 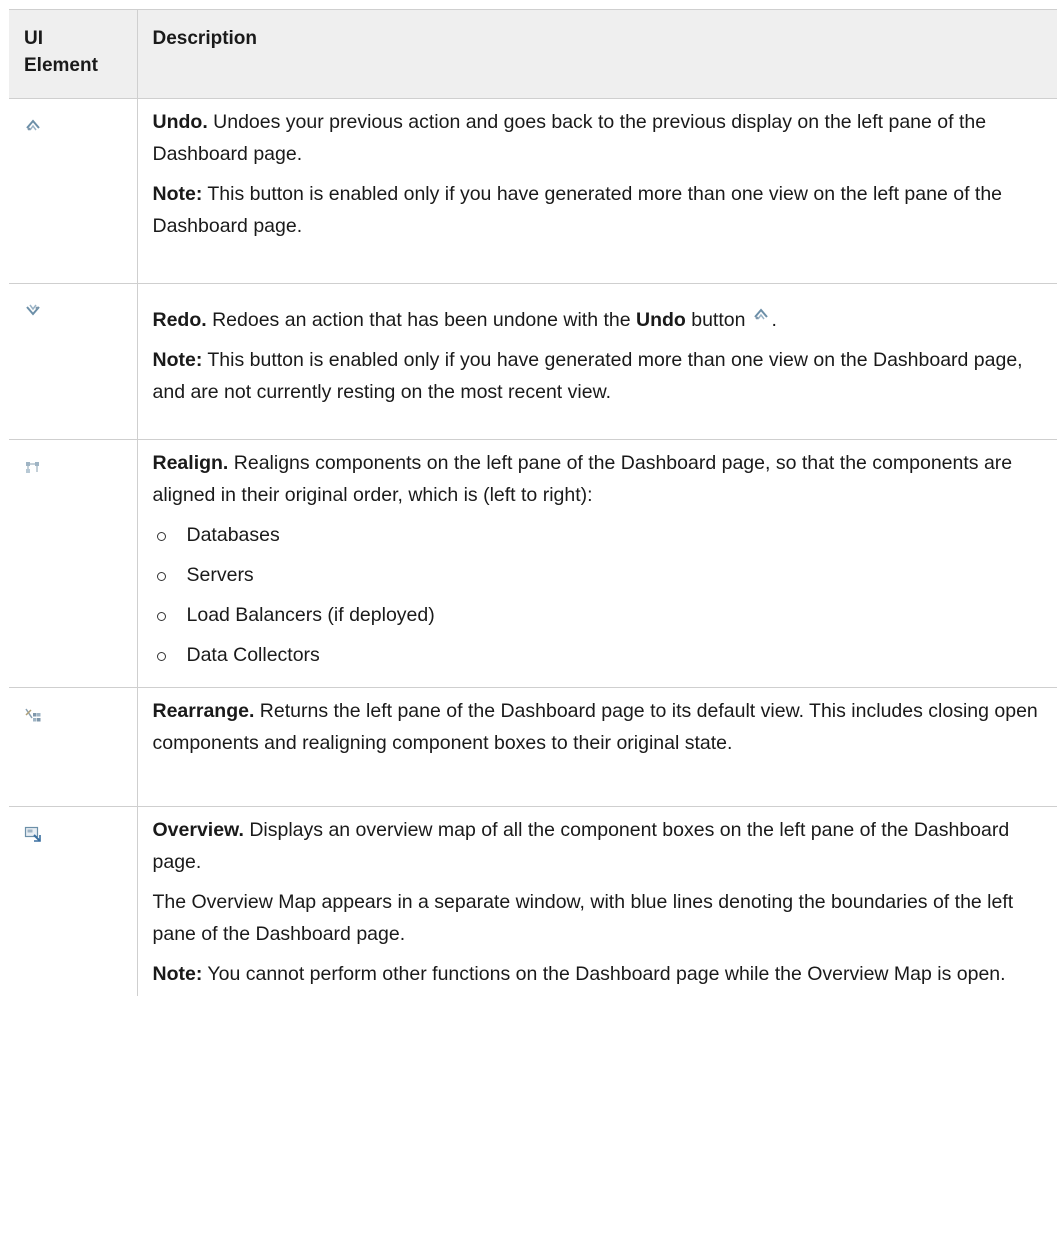 I want to click on element-name: Rearrange., so click(x=203, y=711).